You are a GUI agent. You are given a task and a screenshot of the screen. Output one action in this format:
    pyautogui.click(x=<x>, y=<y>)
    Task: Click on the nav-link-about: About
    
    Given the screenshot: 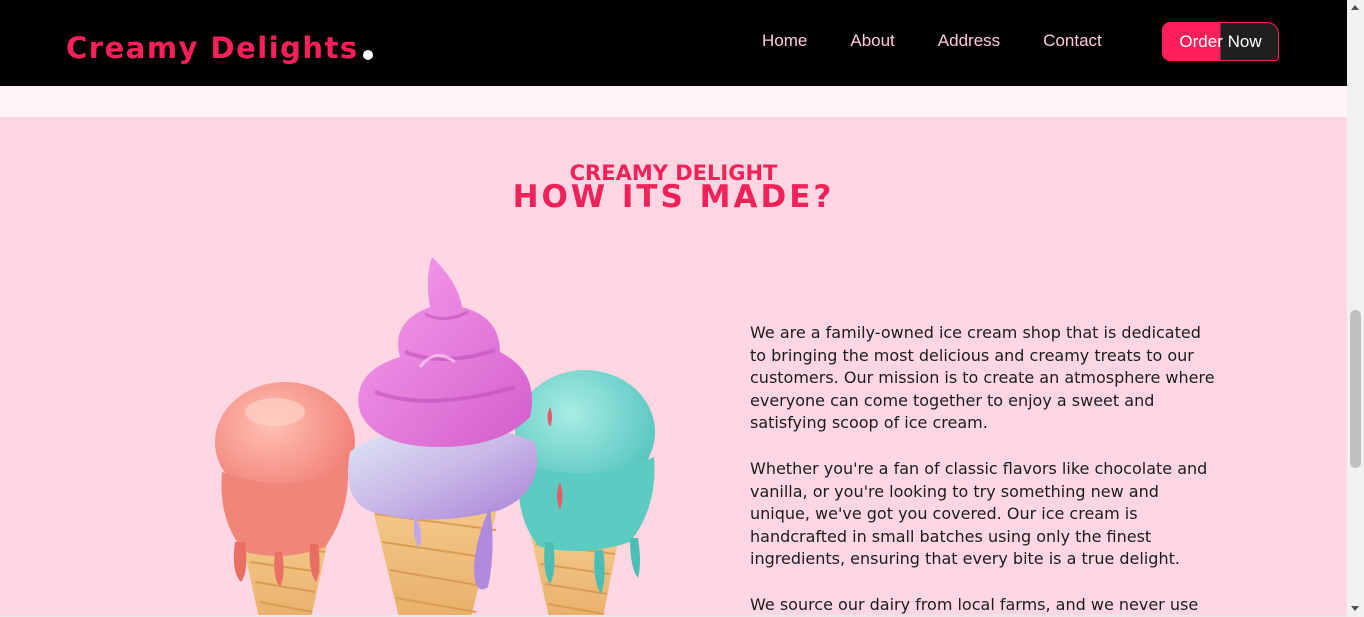 What is the action you would take?
    pyautogui.click(x=872, y=41)
    